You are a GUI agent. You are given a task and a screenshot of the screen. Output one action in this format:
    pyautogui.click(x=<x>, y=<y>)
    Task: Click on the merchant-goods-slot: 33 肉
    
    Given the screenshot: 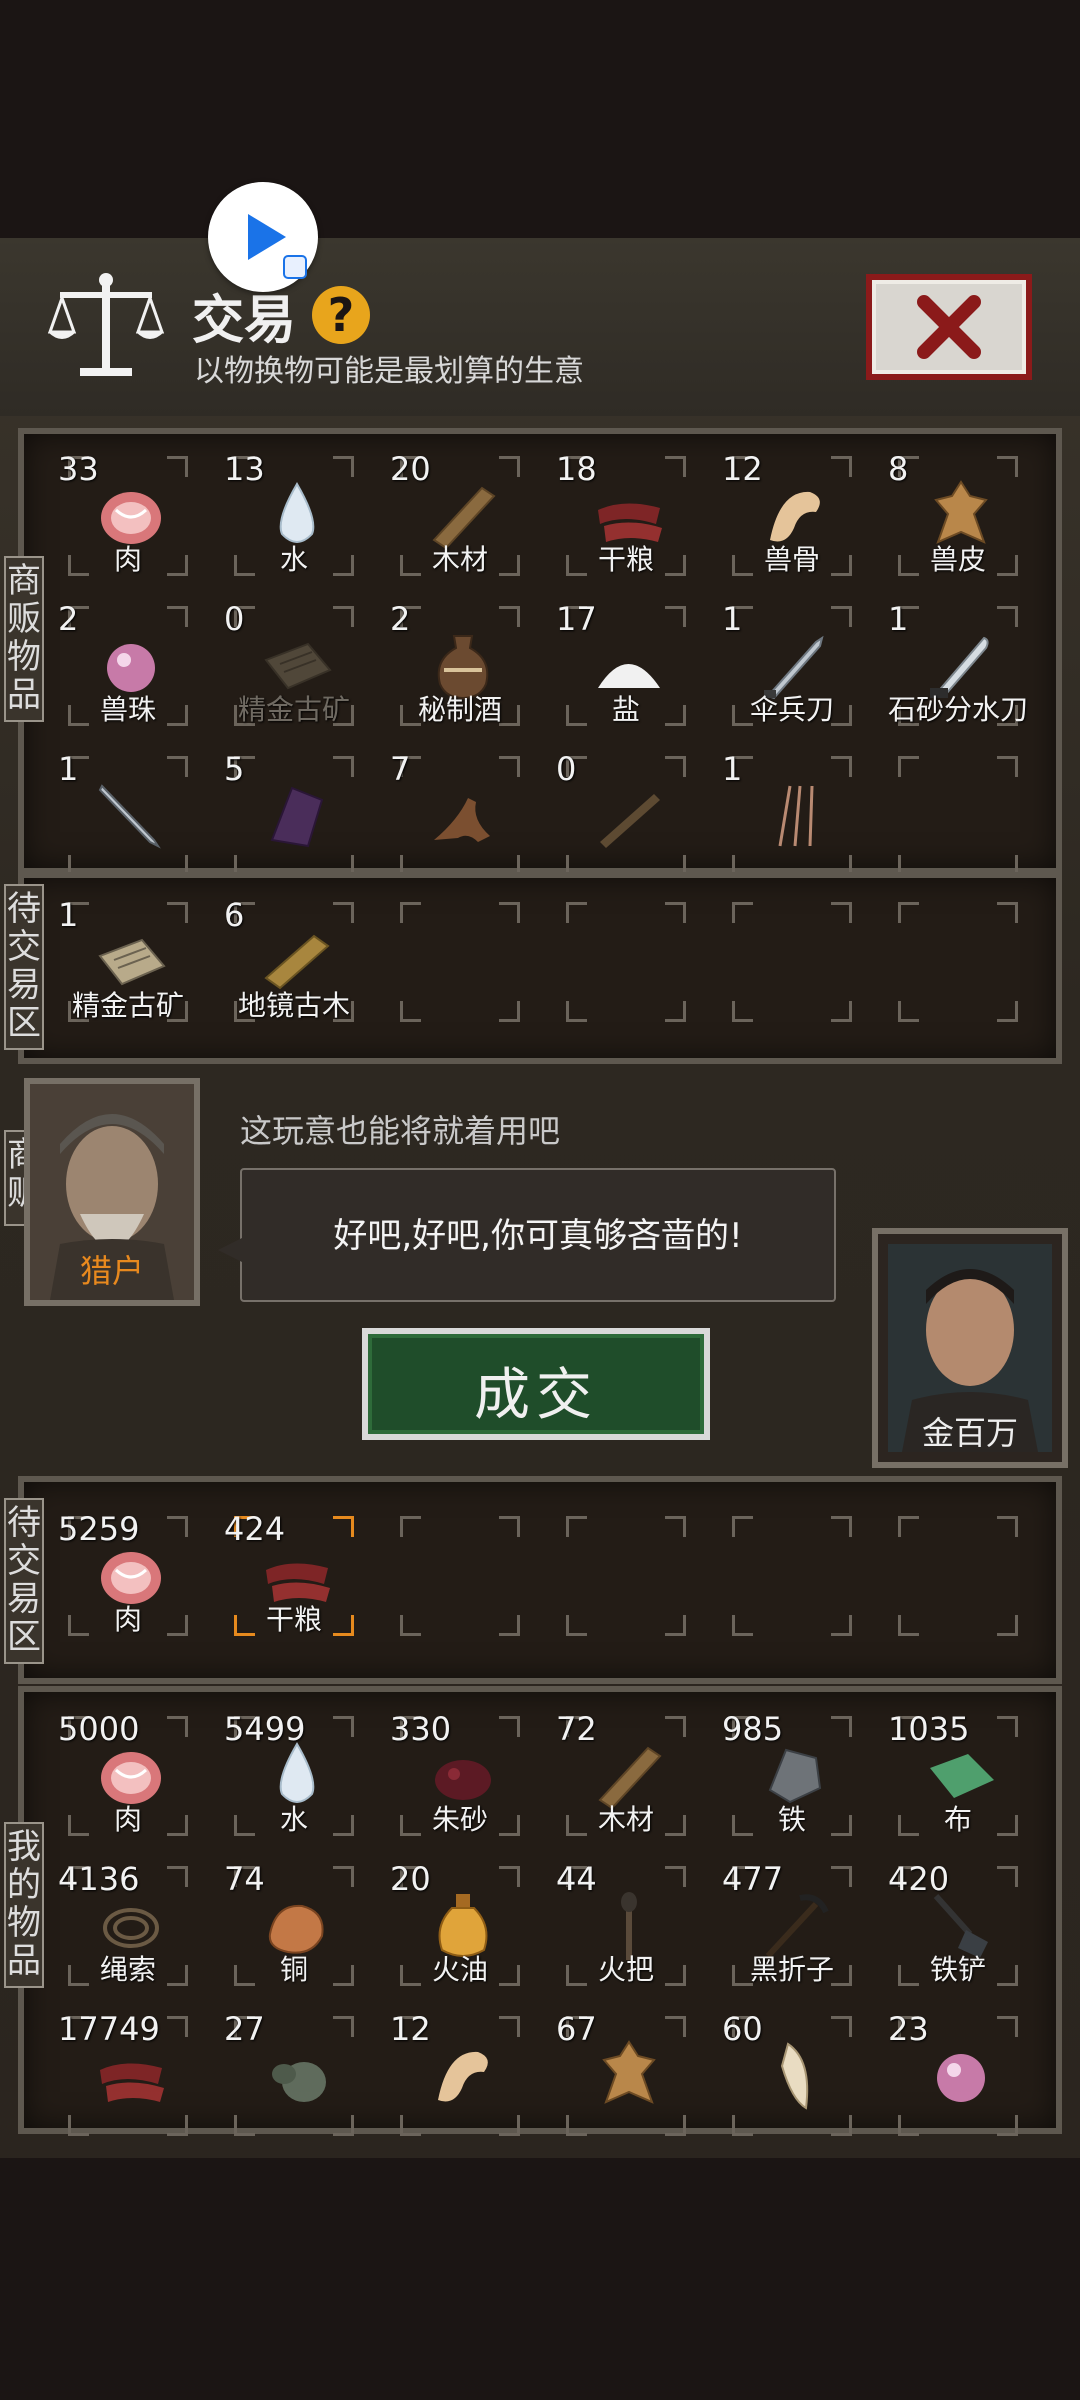 What is the action you would take?
    pyautogui.click(x=128, y=516)
    